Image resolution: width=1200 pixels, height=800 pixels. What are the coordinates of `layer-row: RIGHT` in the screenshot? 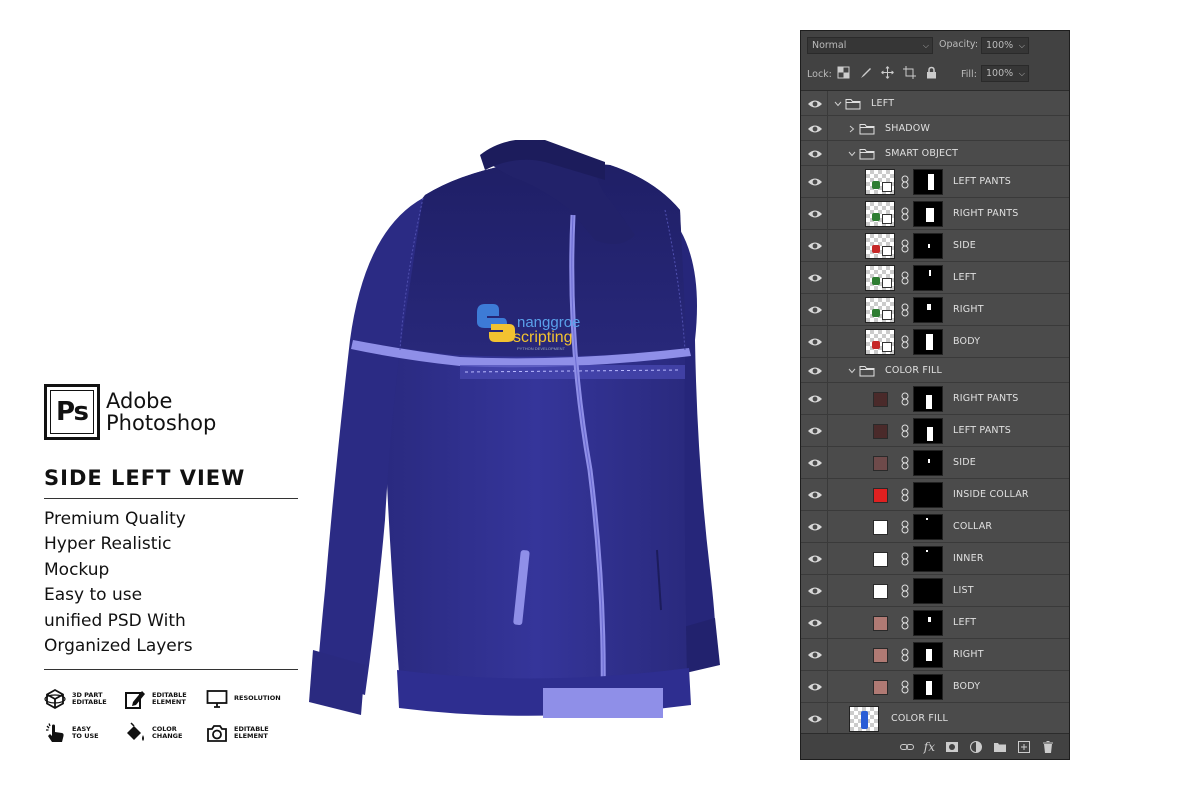 It's located at (935, 310).